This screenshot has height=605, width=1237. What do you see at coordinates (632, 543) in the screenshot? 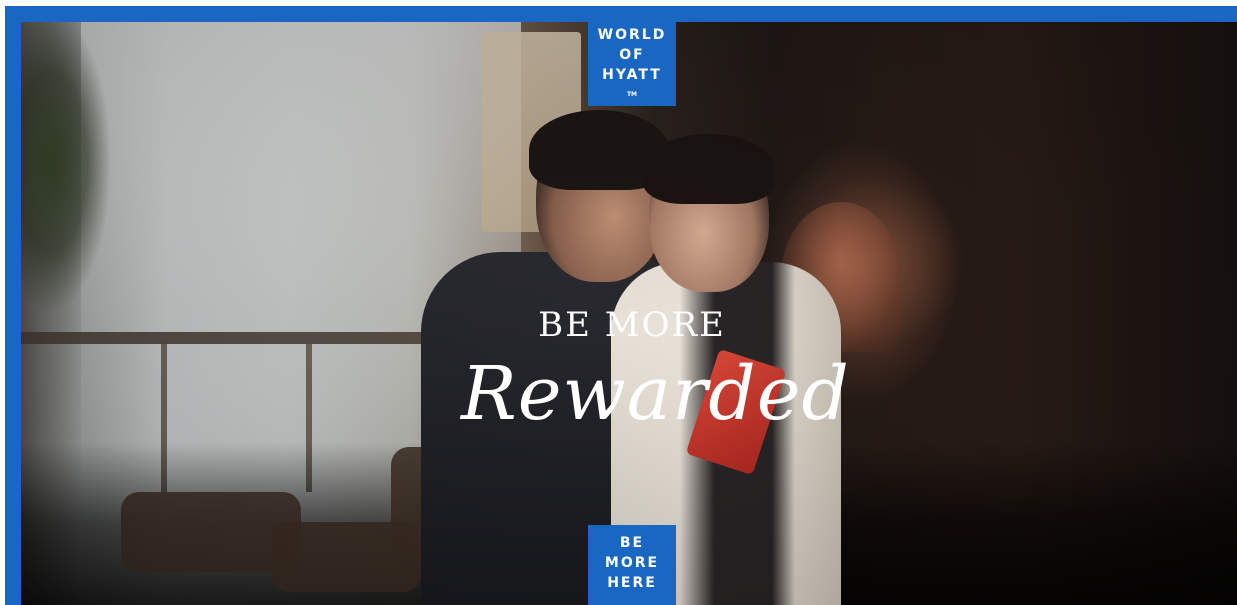
I see `cta-line: BE` at bounding box center [632, 543].